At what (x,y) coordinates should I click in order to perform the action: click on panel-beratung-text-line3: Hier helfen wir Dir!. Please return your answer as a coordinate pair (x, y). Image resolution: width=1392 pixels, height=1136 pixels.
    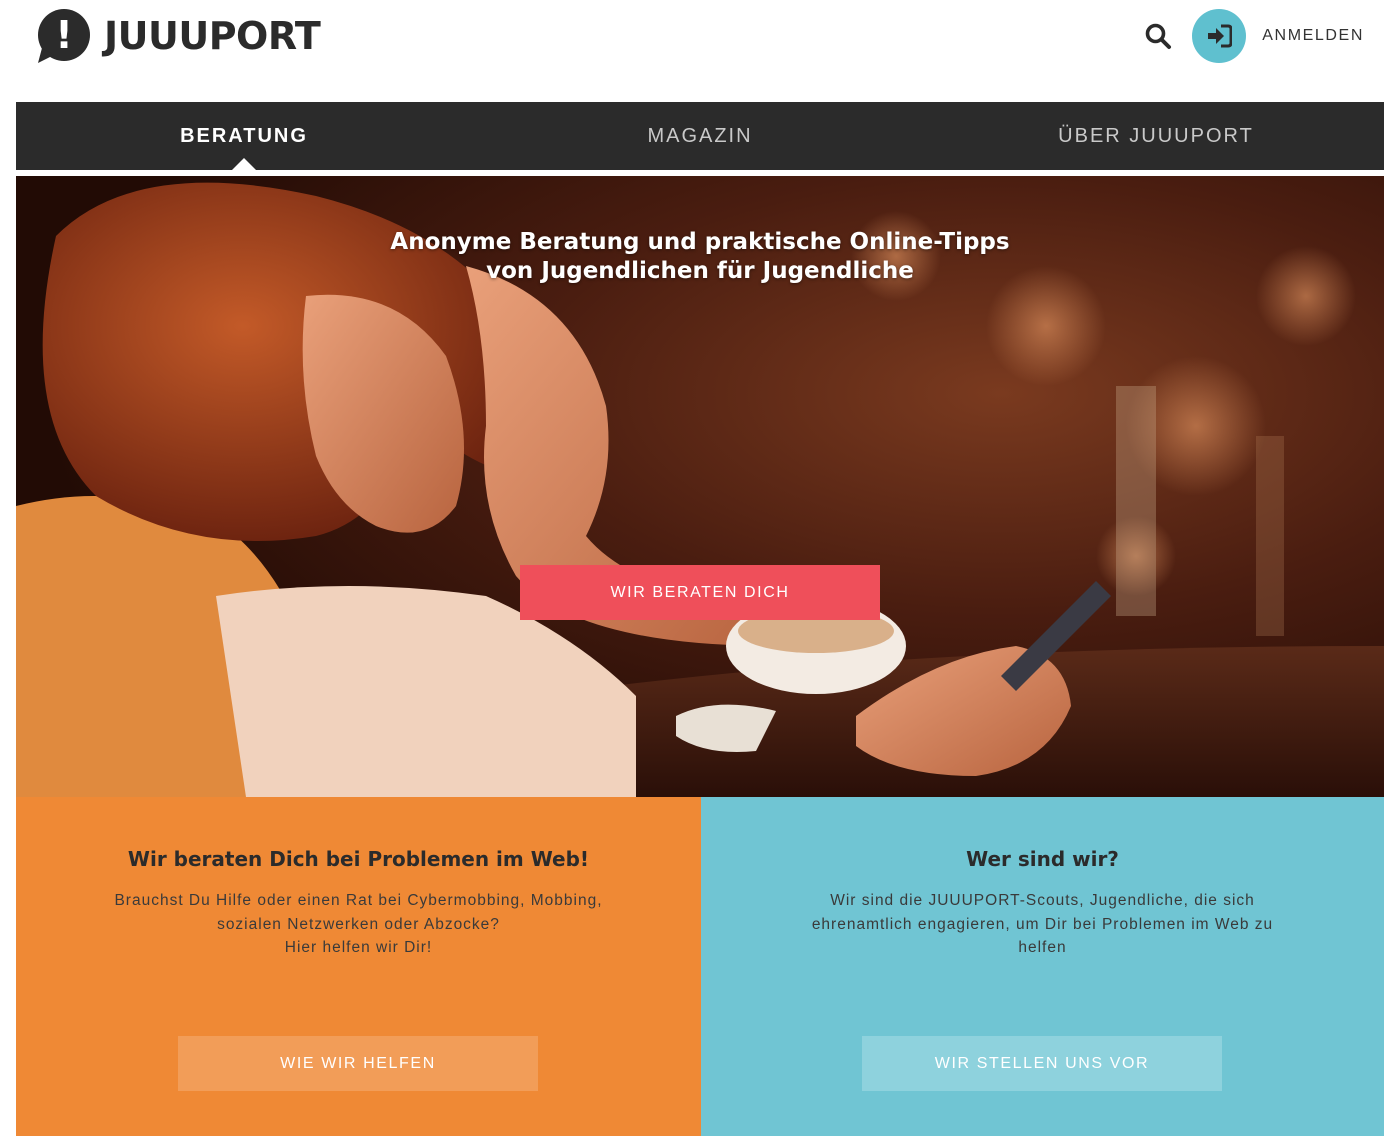
    Looking at the image, I should click on (358, 947).